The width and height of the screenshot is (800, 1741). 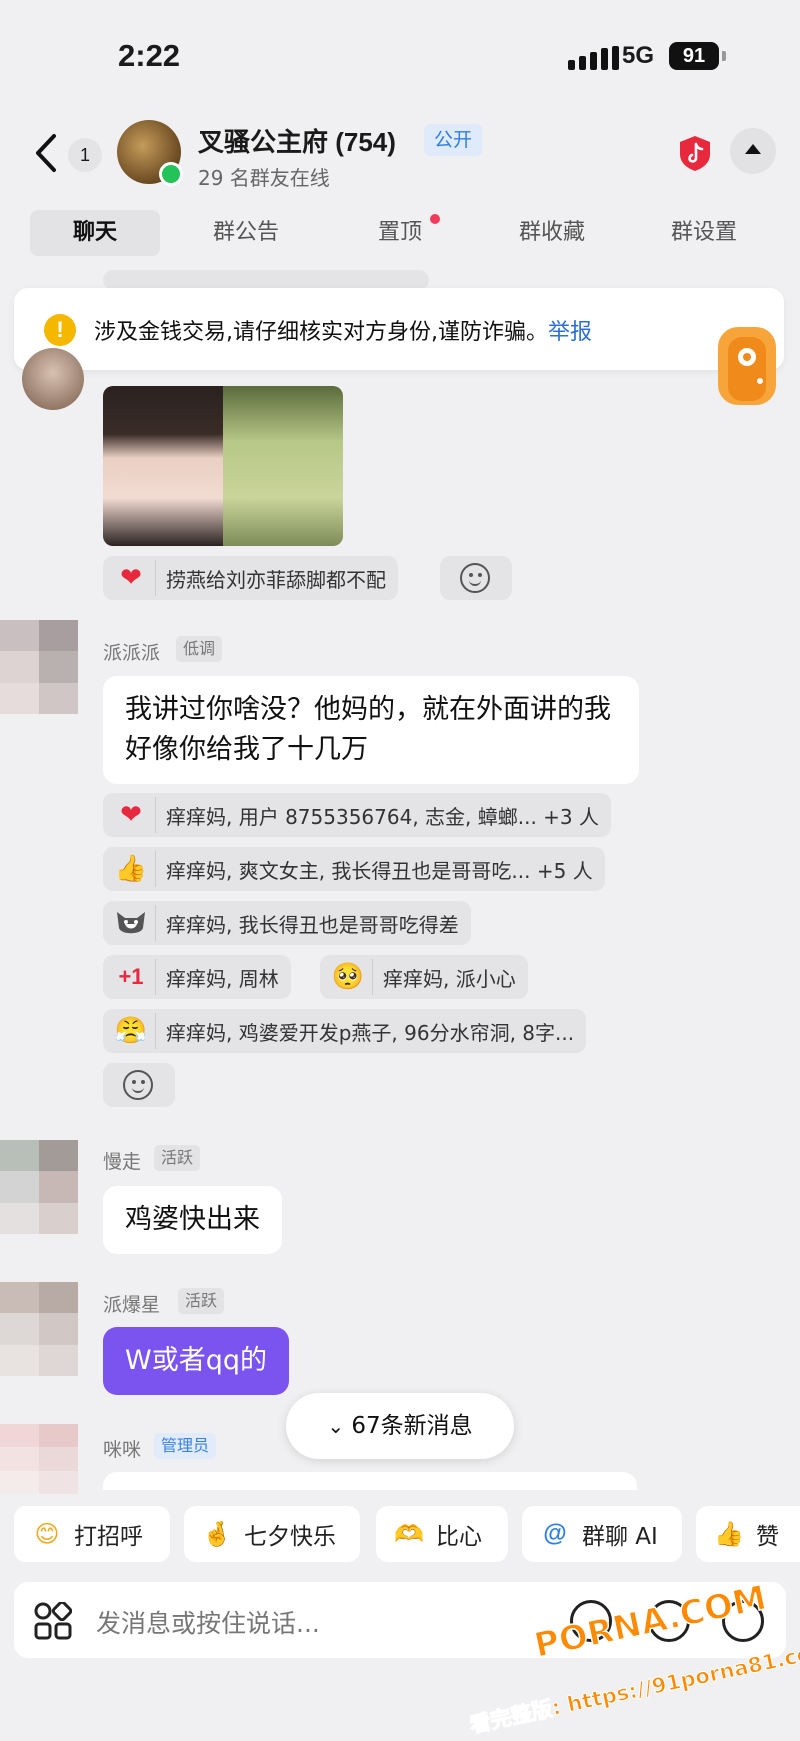 What do you see at coordinates (283, 466) in the screenshot?
I see `image-right` at bounding box center [283, 466].